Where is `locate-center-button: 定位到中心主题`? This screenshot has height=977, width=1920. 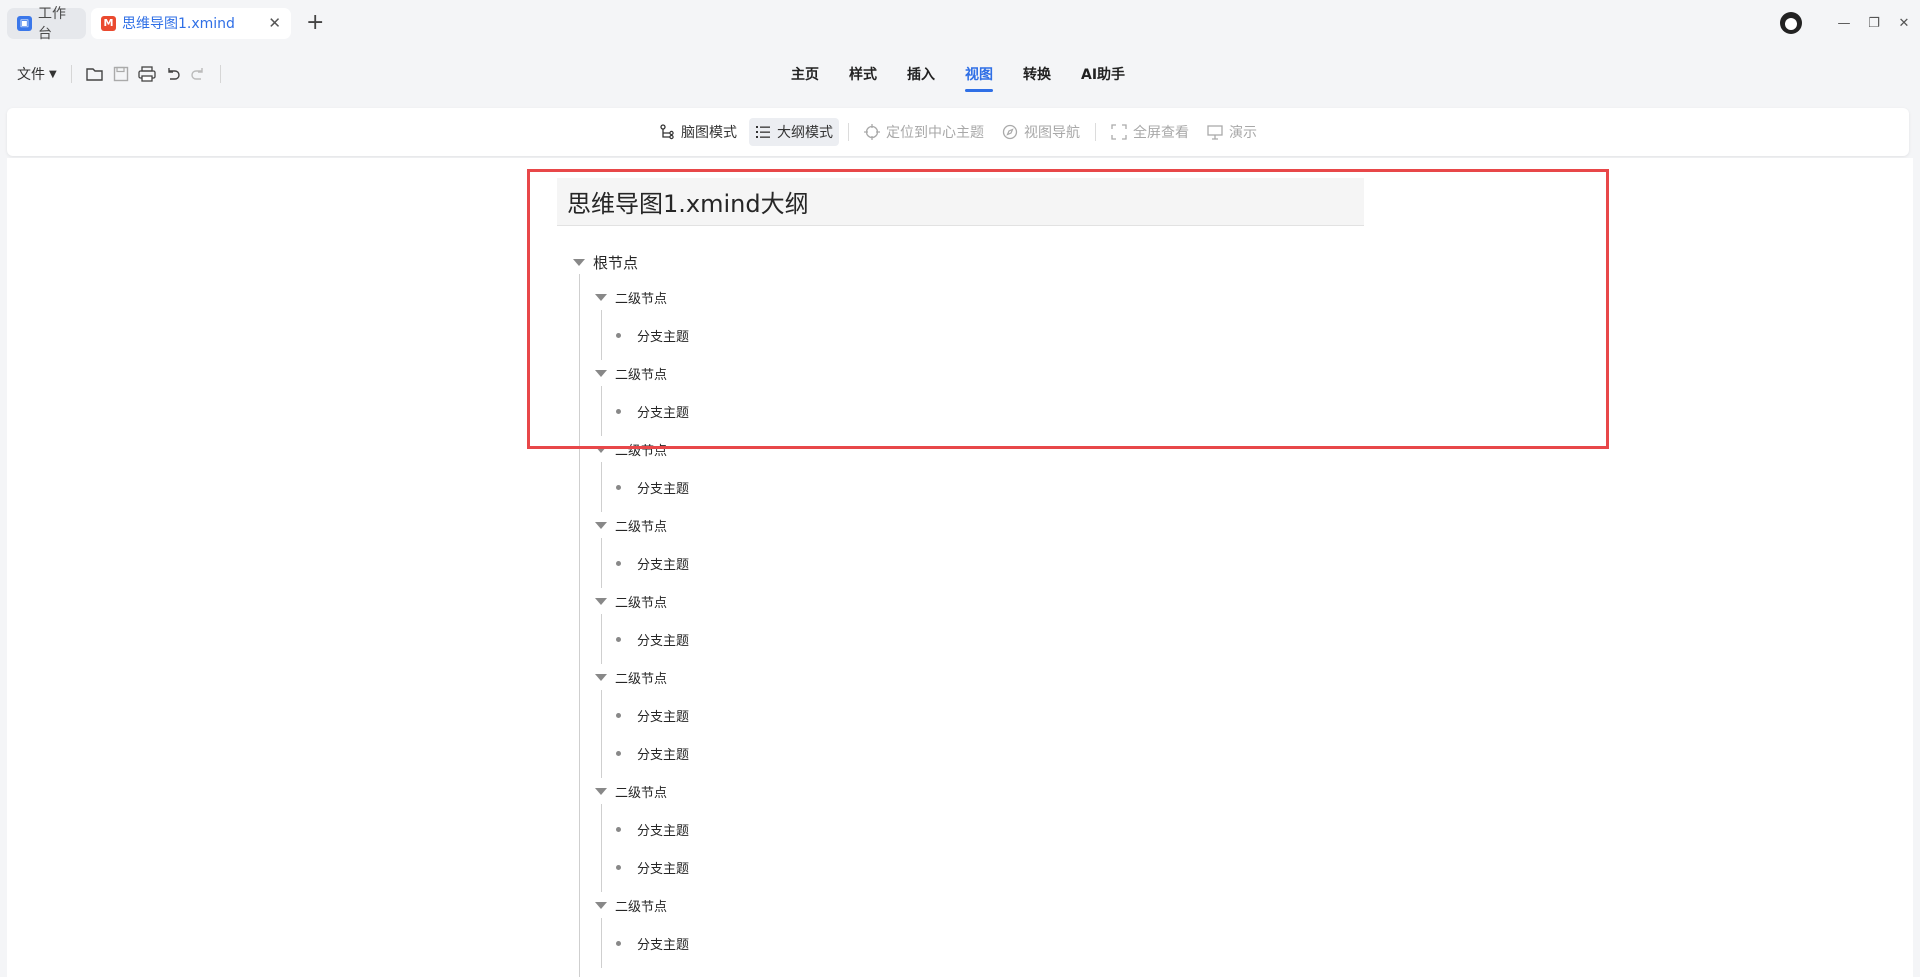
locate-center-button: 定位到中心主题 is located at coordinates (924, 132).